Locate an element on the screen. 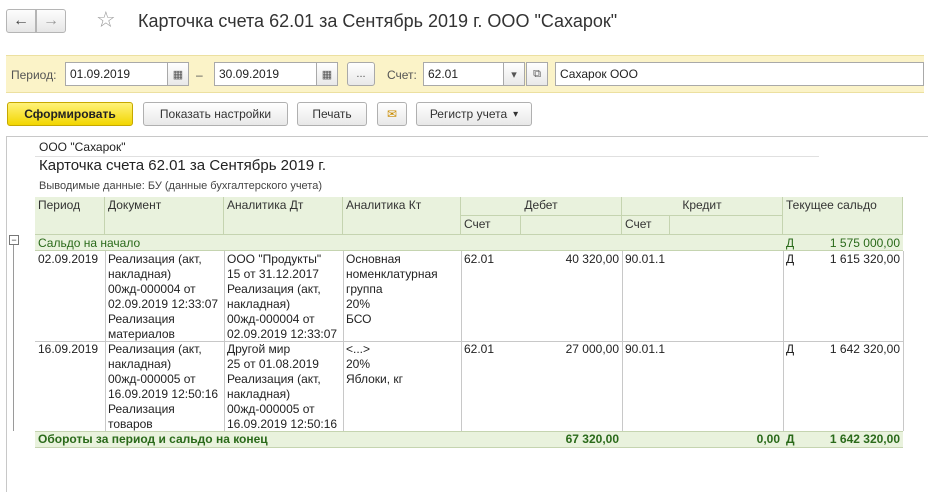 This screenshot has width=942, height=492. header-debit-amount is located at coordinates (571, 225).